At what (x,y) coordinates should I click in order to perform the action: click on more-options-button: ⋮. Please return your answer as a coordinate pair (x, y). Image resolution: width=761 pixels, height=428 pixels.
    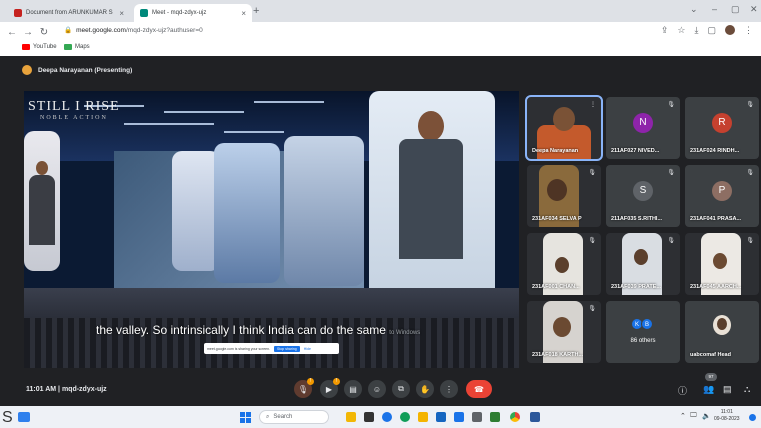
    Looking at the image, I should click on (449, 389).